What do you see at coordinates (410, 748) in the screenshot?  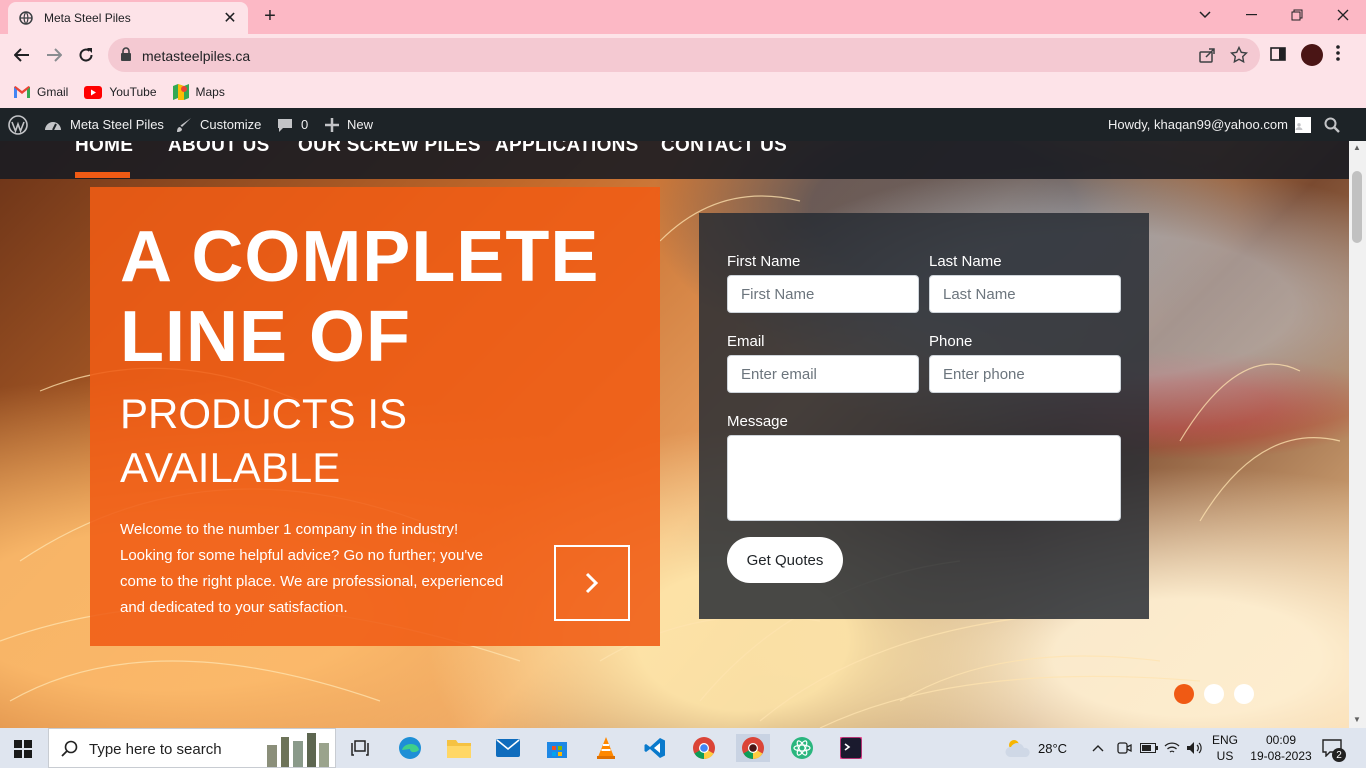 I see `edge-icon` at bounding box center [410, 748].